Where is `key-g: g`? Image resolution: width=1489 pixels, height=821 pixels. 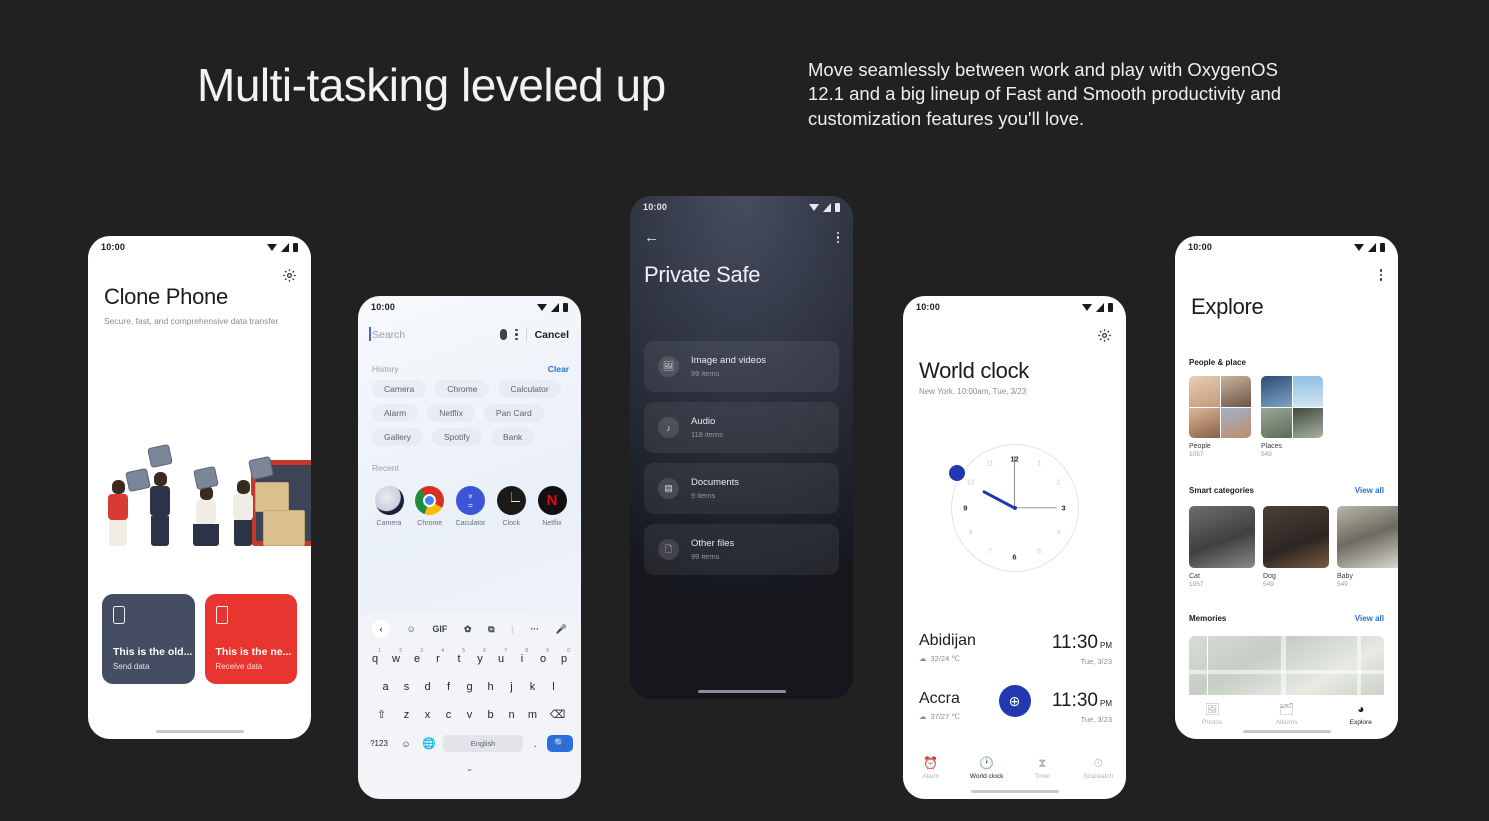 key-g: g is located at coordinates (470, 686).